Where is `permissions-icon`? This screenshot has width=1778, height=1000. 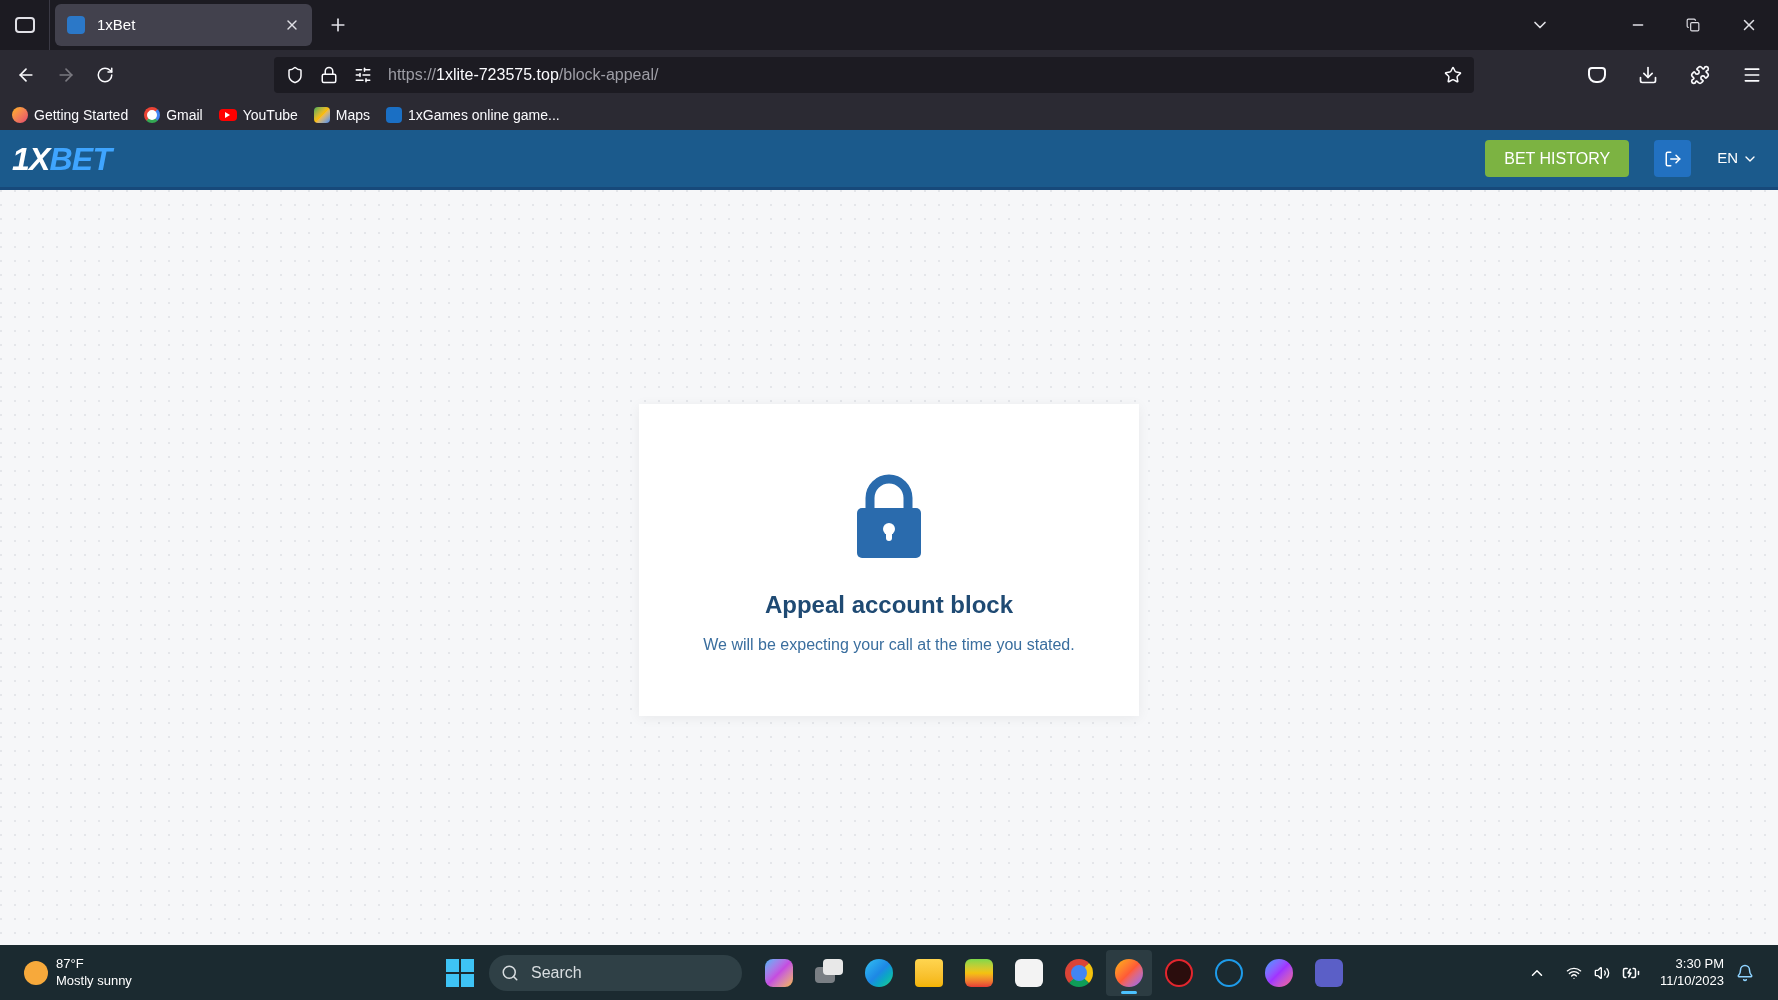 permissions-icon is located at coordinates (363, 75).